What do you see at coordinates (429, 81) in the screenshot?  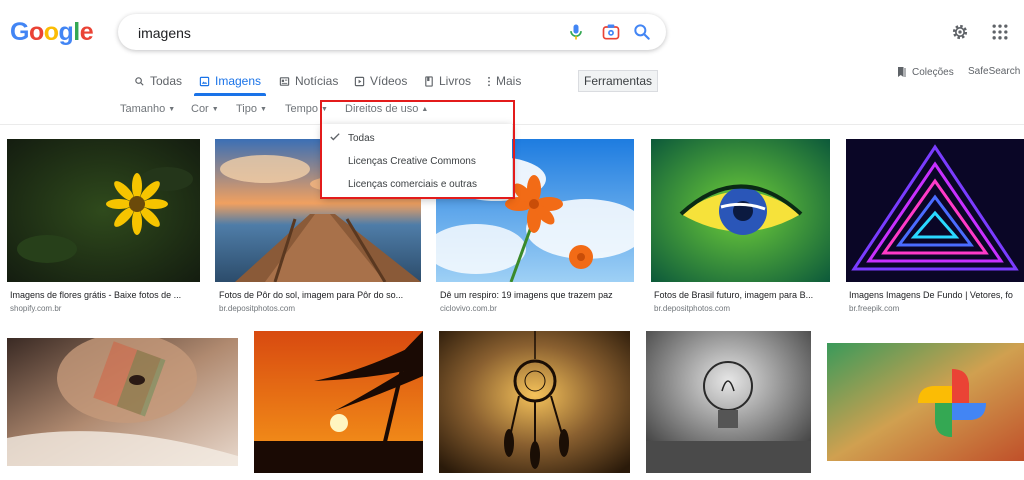 I see `book-icon` at bounding box center [429, 81].